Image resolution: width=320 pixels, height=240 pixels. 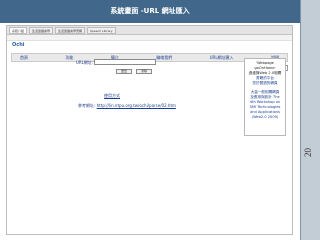 I want to click on usage-link: 使用方式, so click(x=112, y=96).